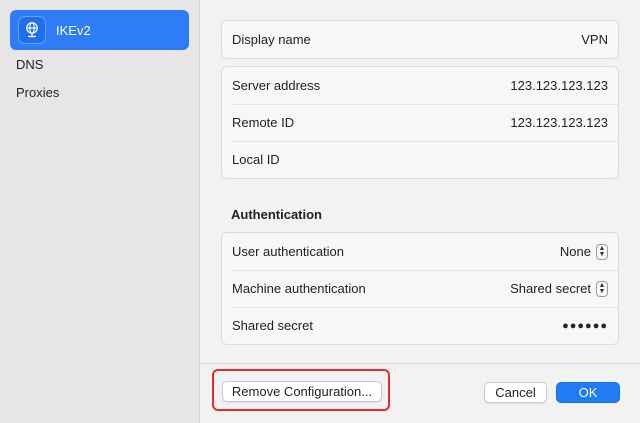 Image resolution: width=640 pixels, height=423 pixels. What do you see at coordinates (420, 363) in the screenshot?
I see `footer-divider` at bounding box center [420, 363].